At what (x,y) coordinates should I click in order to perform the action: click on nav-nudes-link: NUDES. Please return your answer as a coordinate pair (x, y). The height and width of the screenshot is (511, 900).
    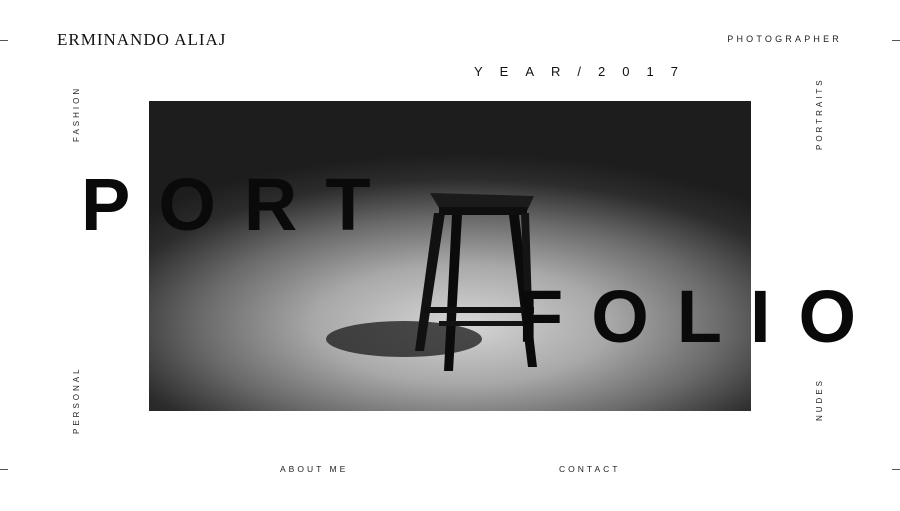
    Looking at the image, I should click on (819, 399).